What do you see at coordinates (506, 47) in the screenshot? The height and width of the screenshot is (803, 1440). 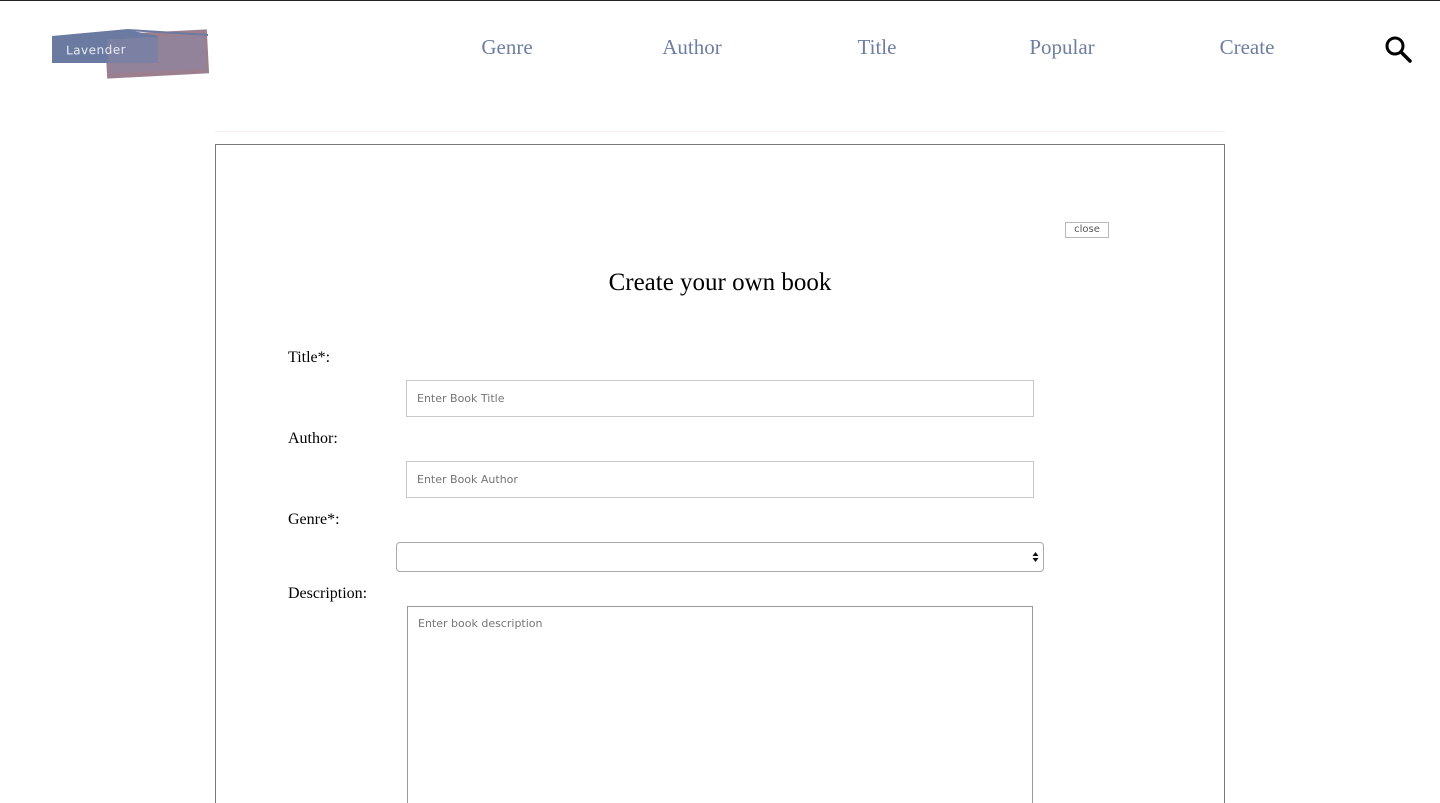 I see `nav-genre: Genre` at bounding box center [506, 47].